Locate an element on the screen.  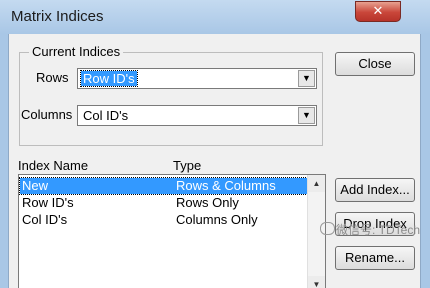
wechat-icon is located at coordinates (327, 228).